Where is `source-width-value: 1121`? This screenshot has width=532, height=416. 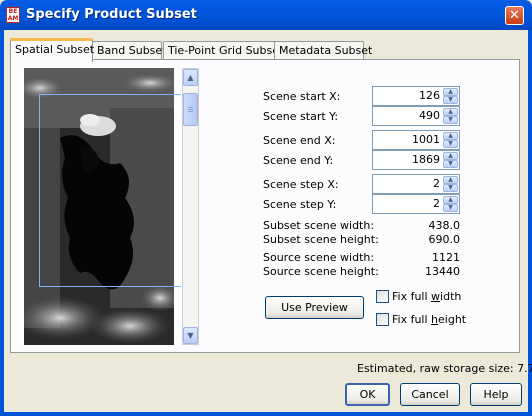 source-width-value: 1121 is located at coordinates (446, 257).